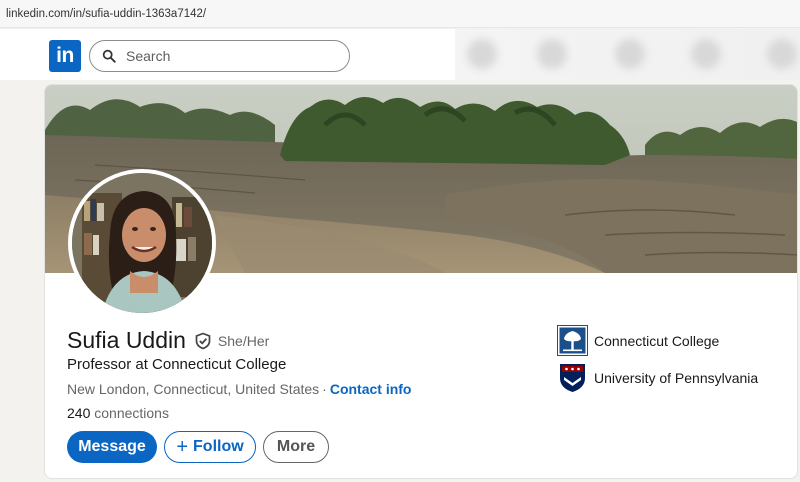 The image size is (800, 482). I want to click on linkedin-logo: in, so click(65, 56).